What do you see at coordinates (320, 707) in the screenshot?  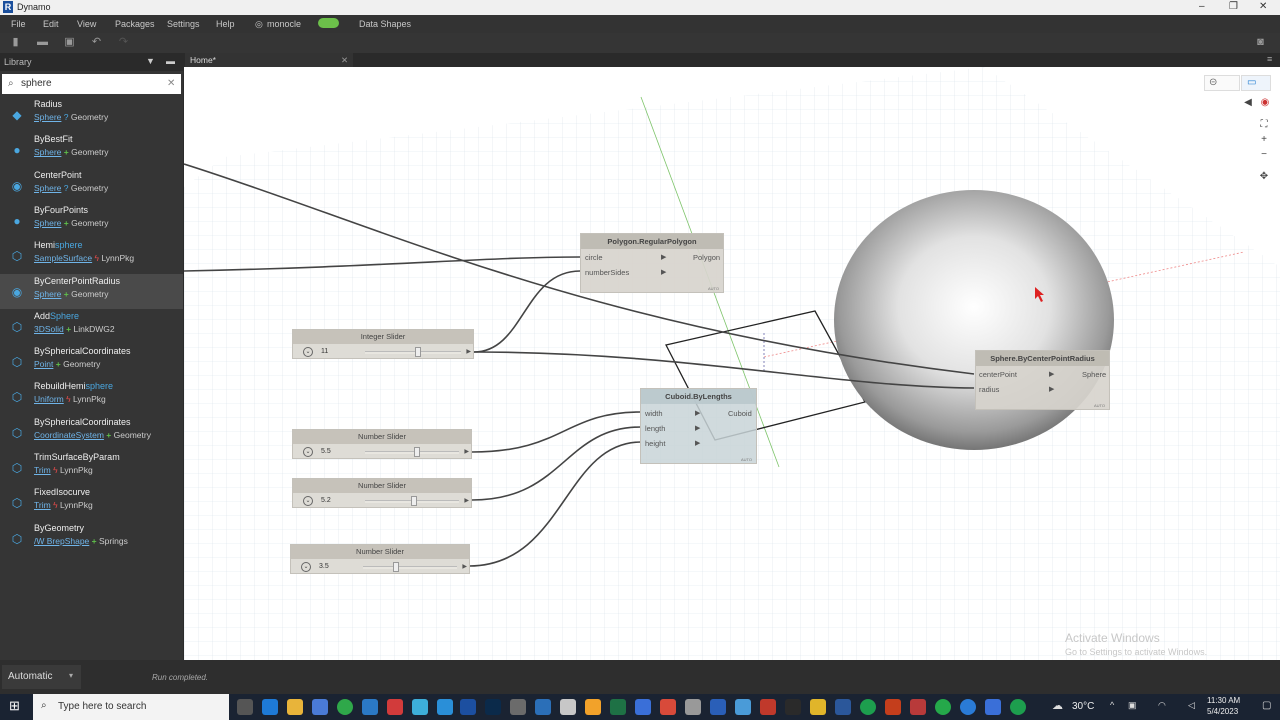 I see `store-icon` at bounding box center [320, 707].